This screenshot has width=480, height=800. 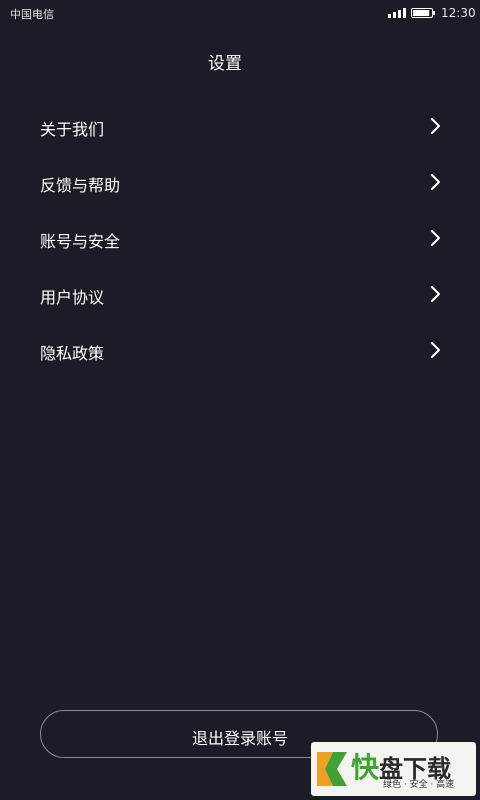 What do you see at coordinates (240, 182) in the screenshot?
I see `settings-item-feedback-help: 反馈与帮助` at bounding box center [240, 182].